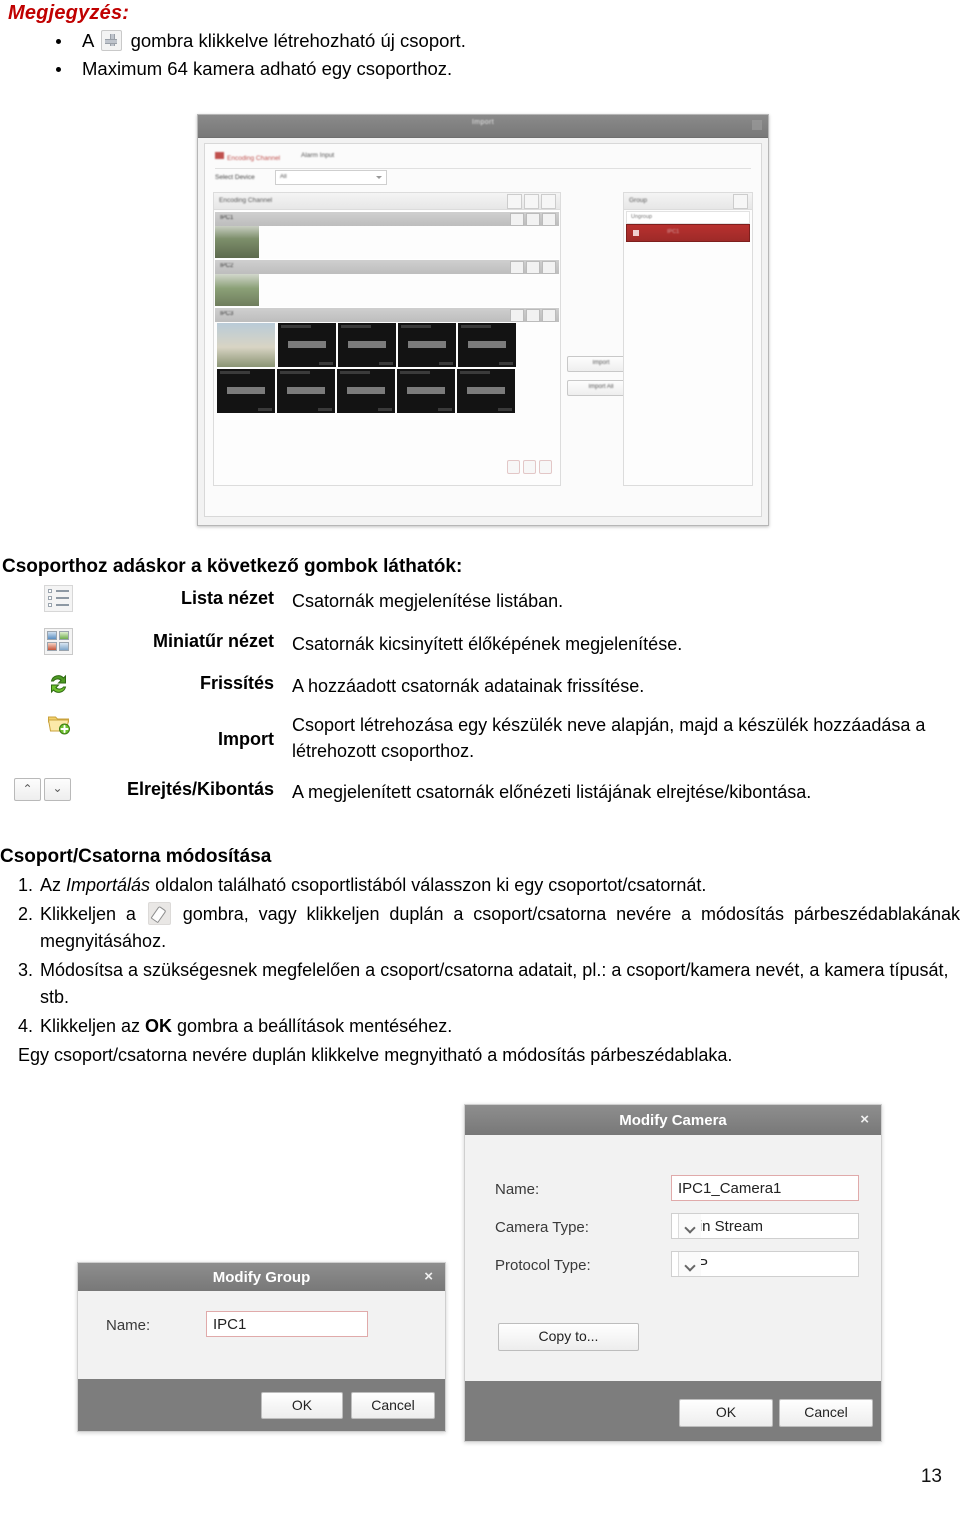 The image size is (960, 1515). I want to click on list-view-icon, so click(58, 598).